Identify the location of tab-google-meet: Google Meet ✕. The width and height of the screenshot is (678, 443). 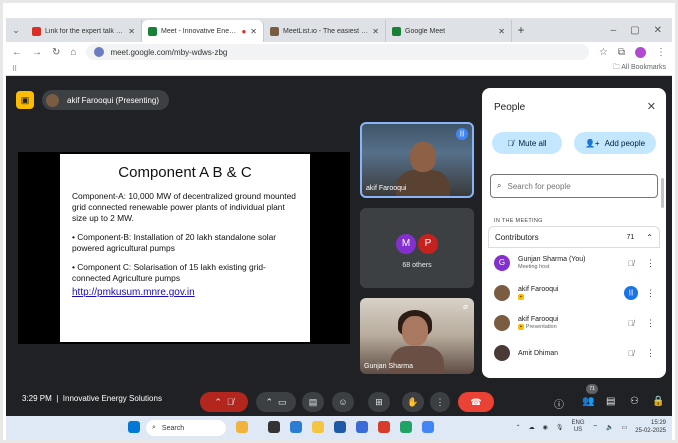
(449, 31).